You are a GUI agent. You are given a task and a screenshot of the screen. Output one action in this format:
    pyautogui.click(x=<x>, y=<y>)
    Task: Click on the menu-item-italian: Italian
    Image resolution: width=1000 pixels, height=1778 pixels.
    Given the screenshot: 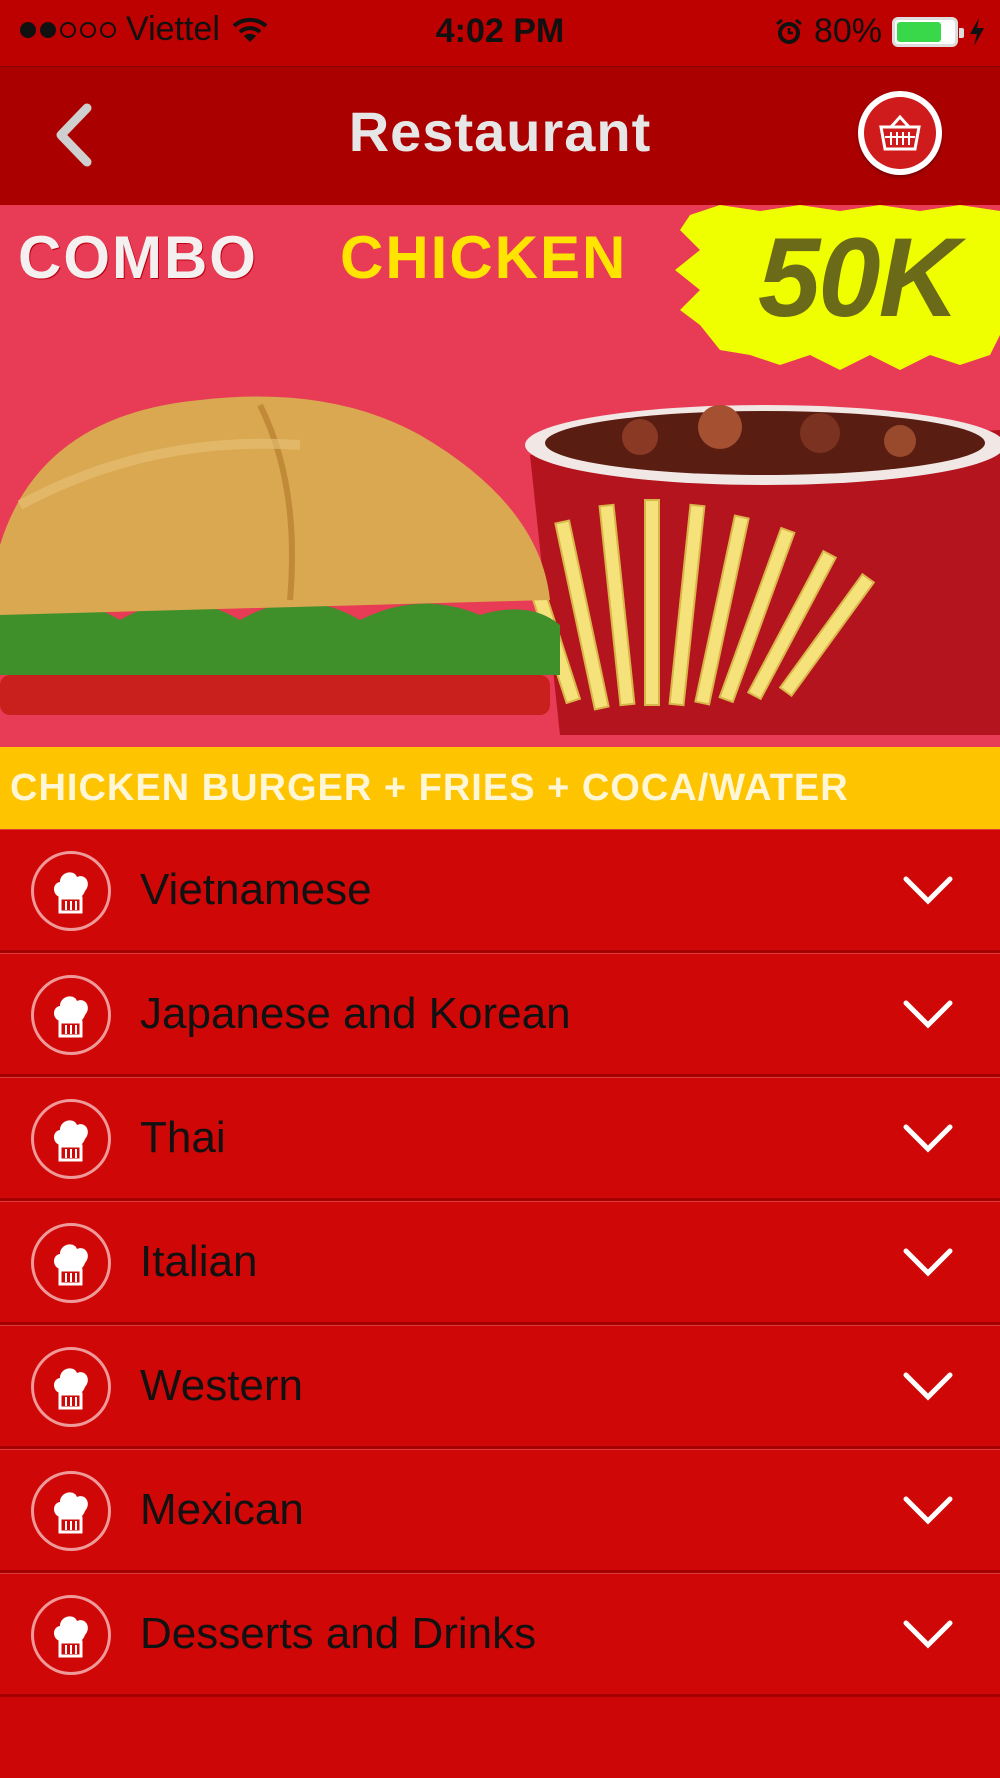 What is the action you would take?
    pyautogui.click(x=500, y=1263)
    